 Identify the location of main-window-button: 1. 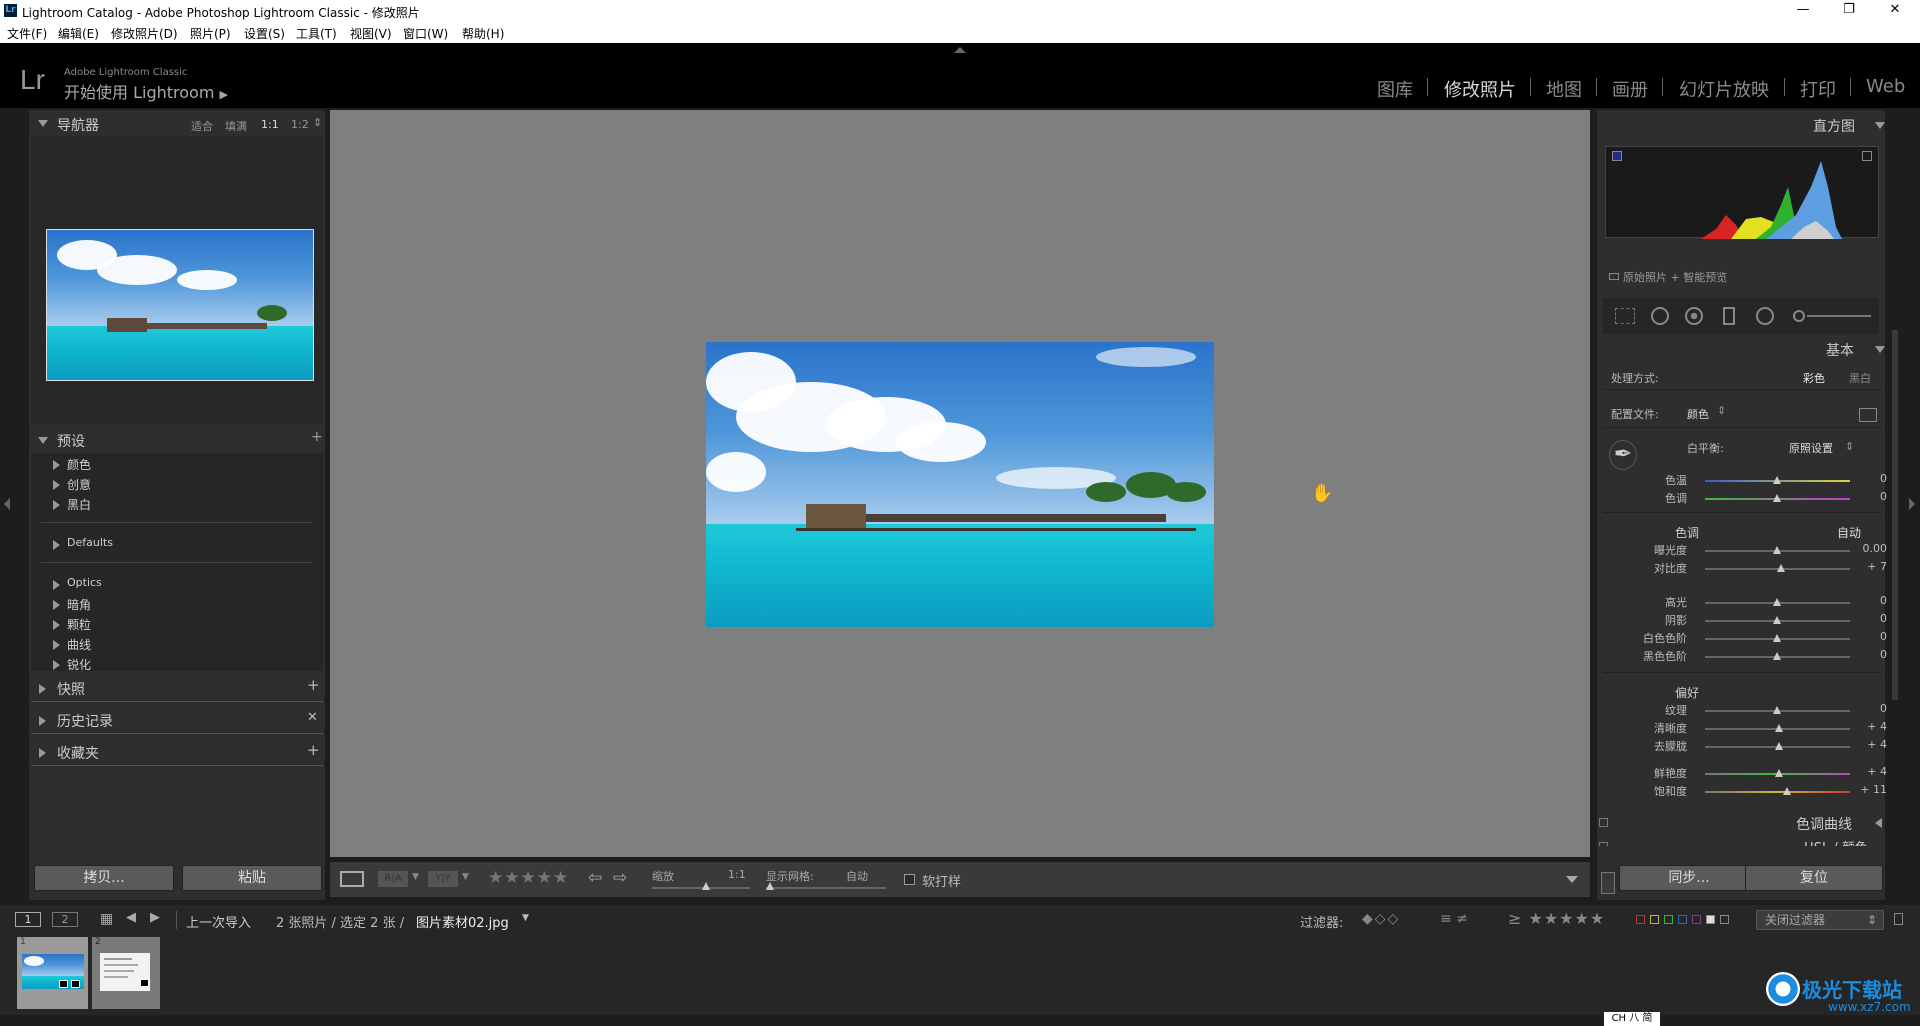
(28, 919).